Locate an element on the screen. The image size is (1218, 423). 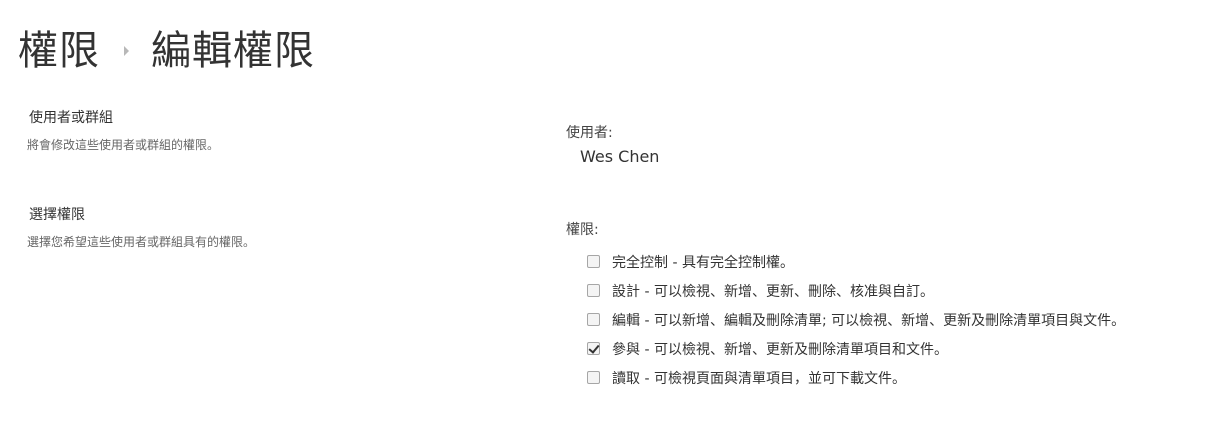
permission-item-design: 設計 - 可以檢視、新增、更新、刪除、核准與自訂。 is located at coordinates (856, 290).